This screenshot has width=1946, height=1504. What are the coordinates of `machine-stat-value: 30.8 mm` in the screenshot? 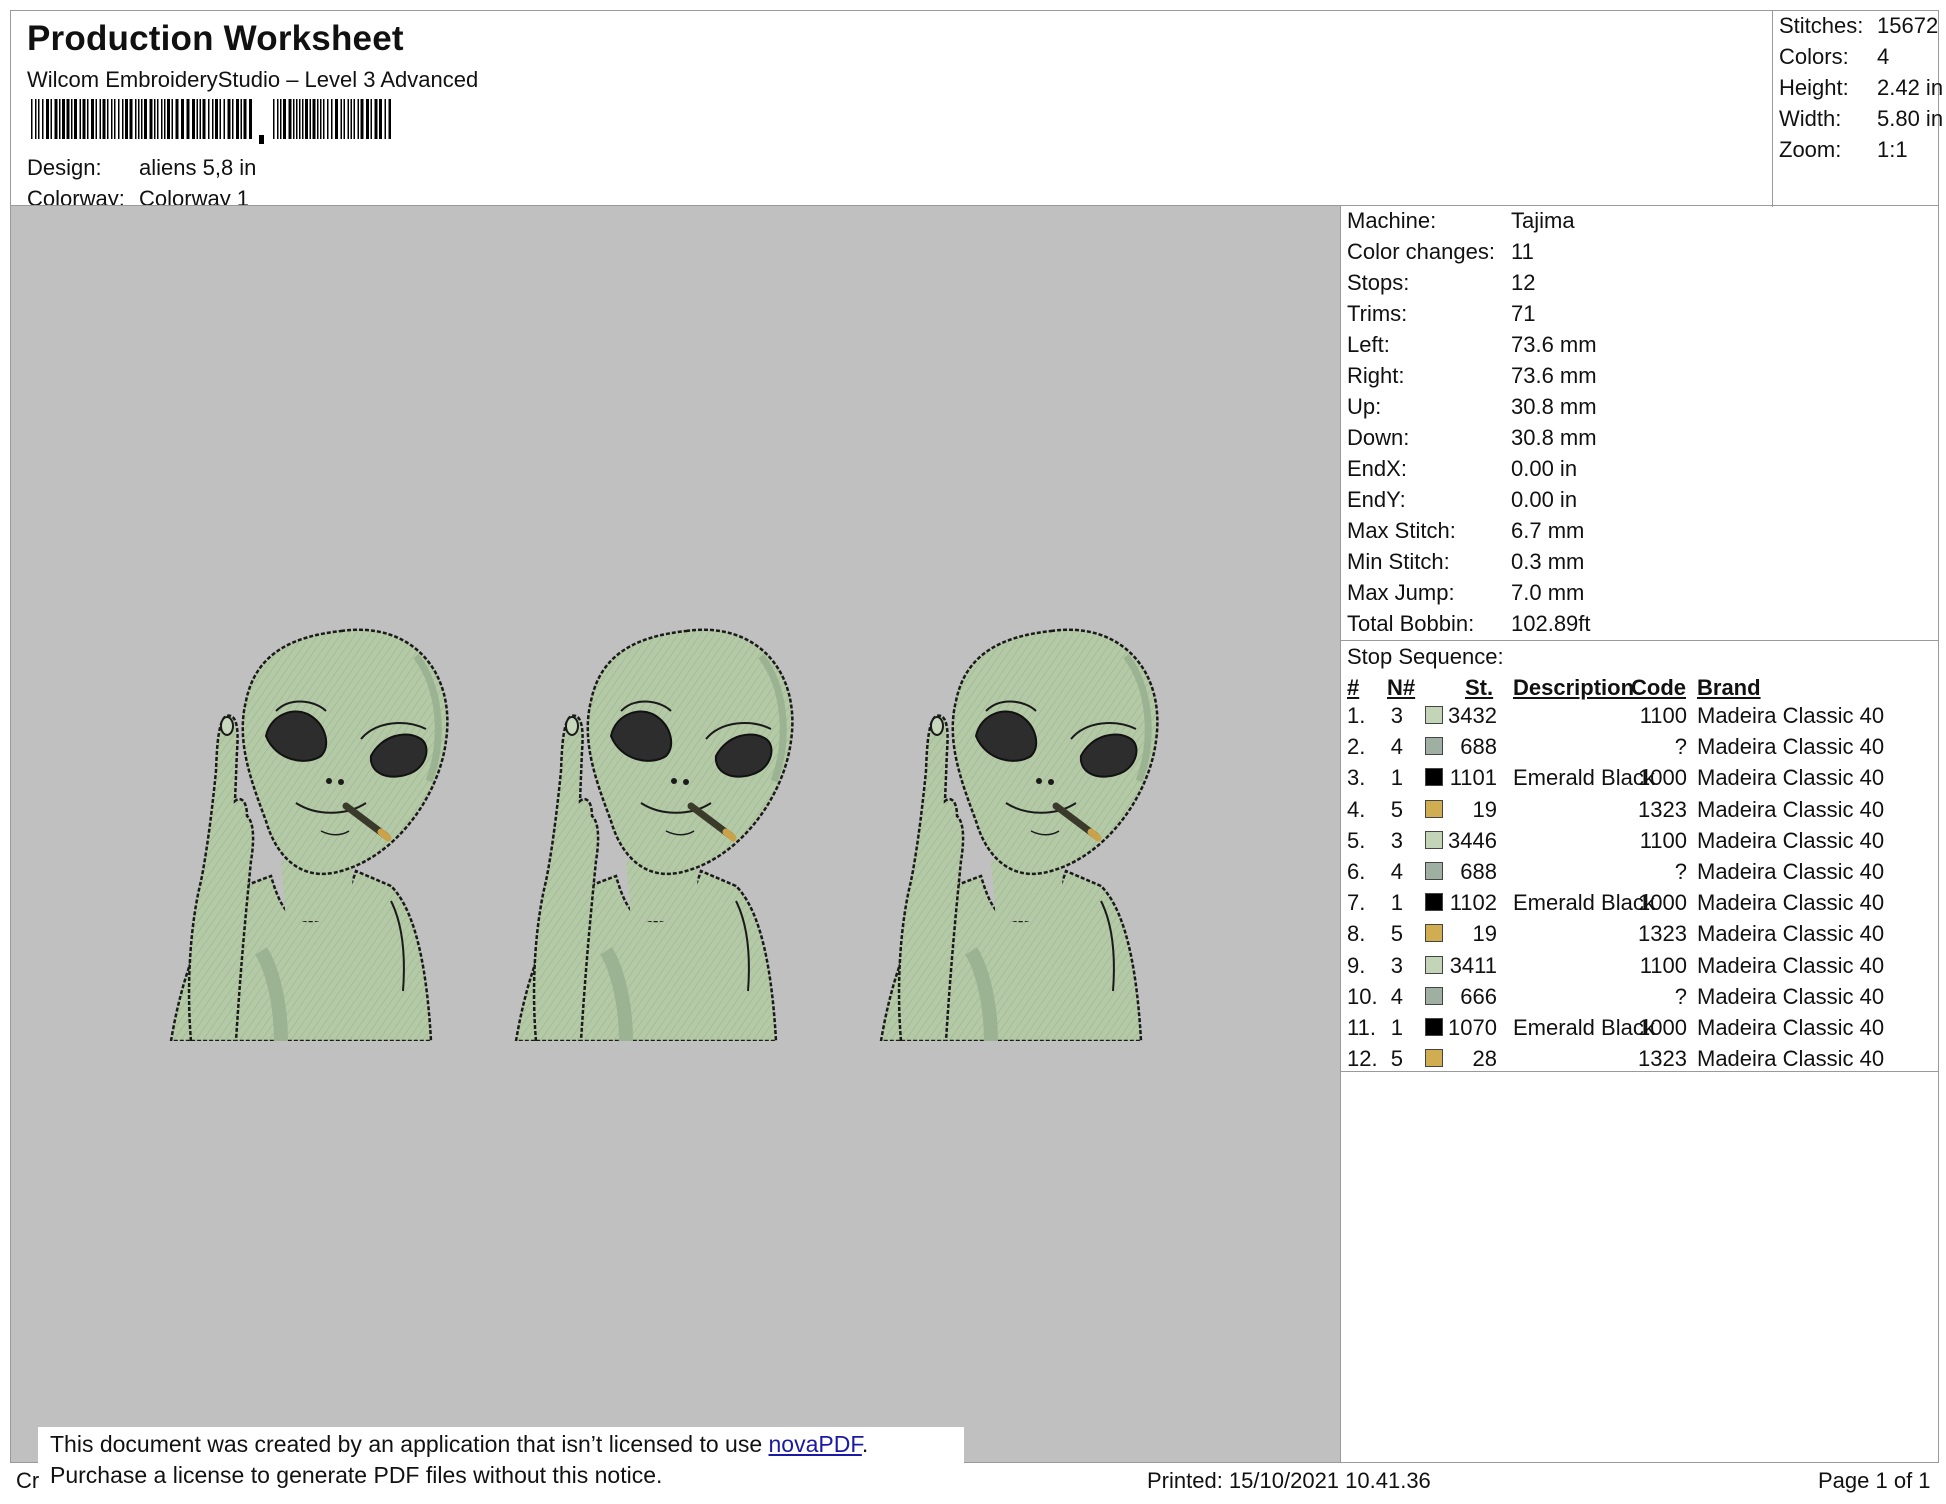 It's located at (1554, 406).